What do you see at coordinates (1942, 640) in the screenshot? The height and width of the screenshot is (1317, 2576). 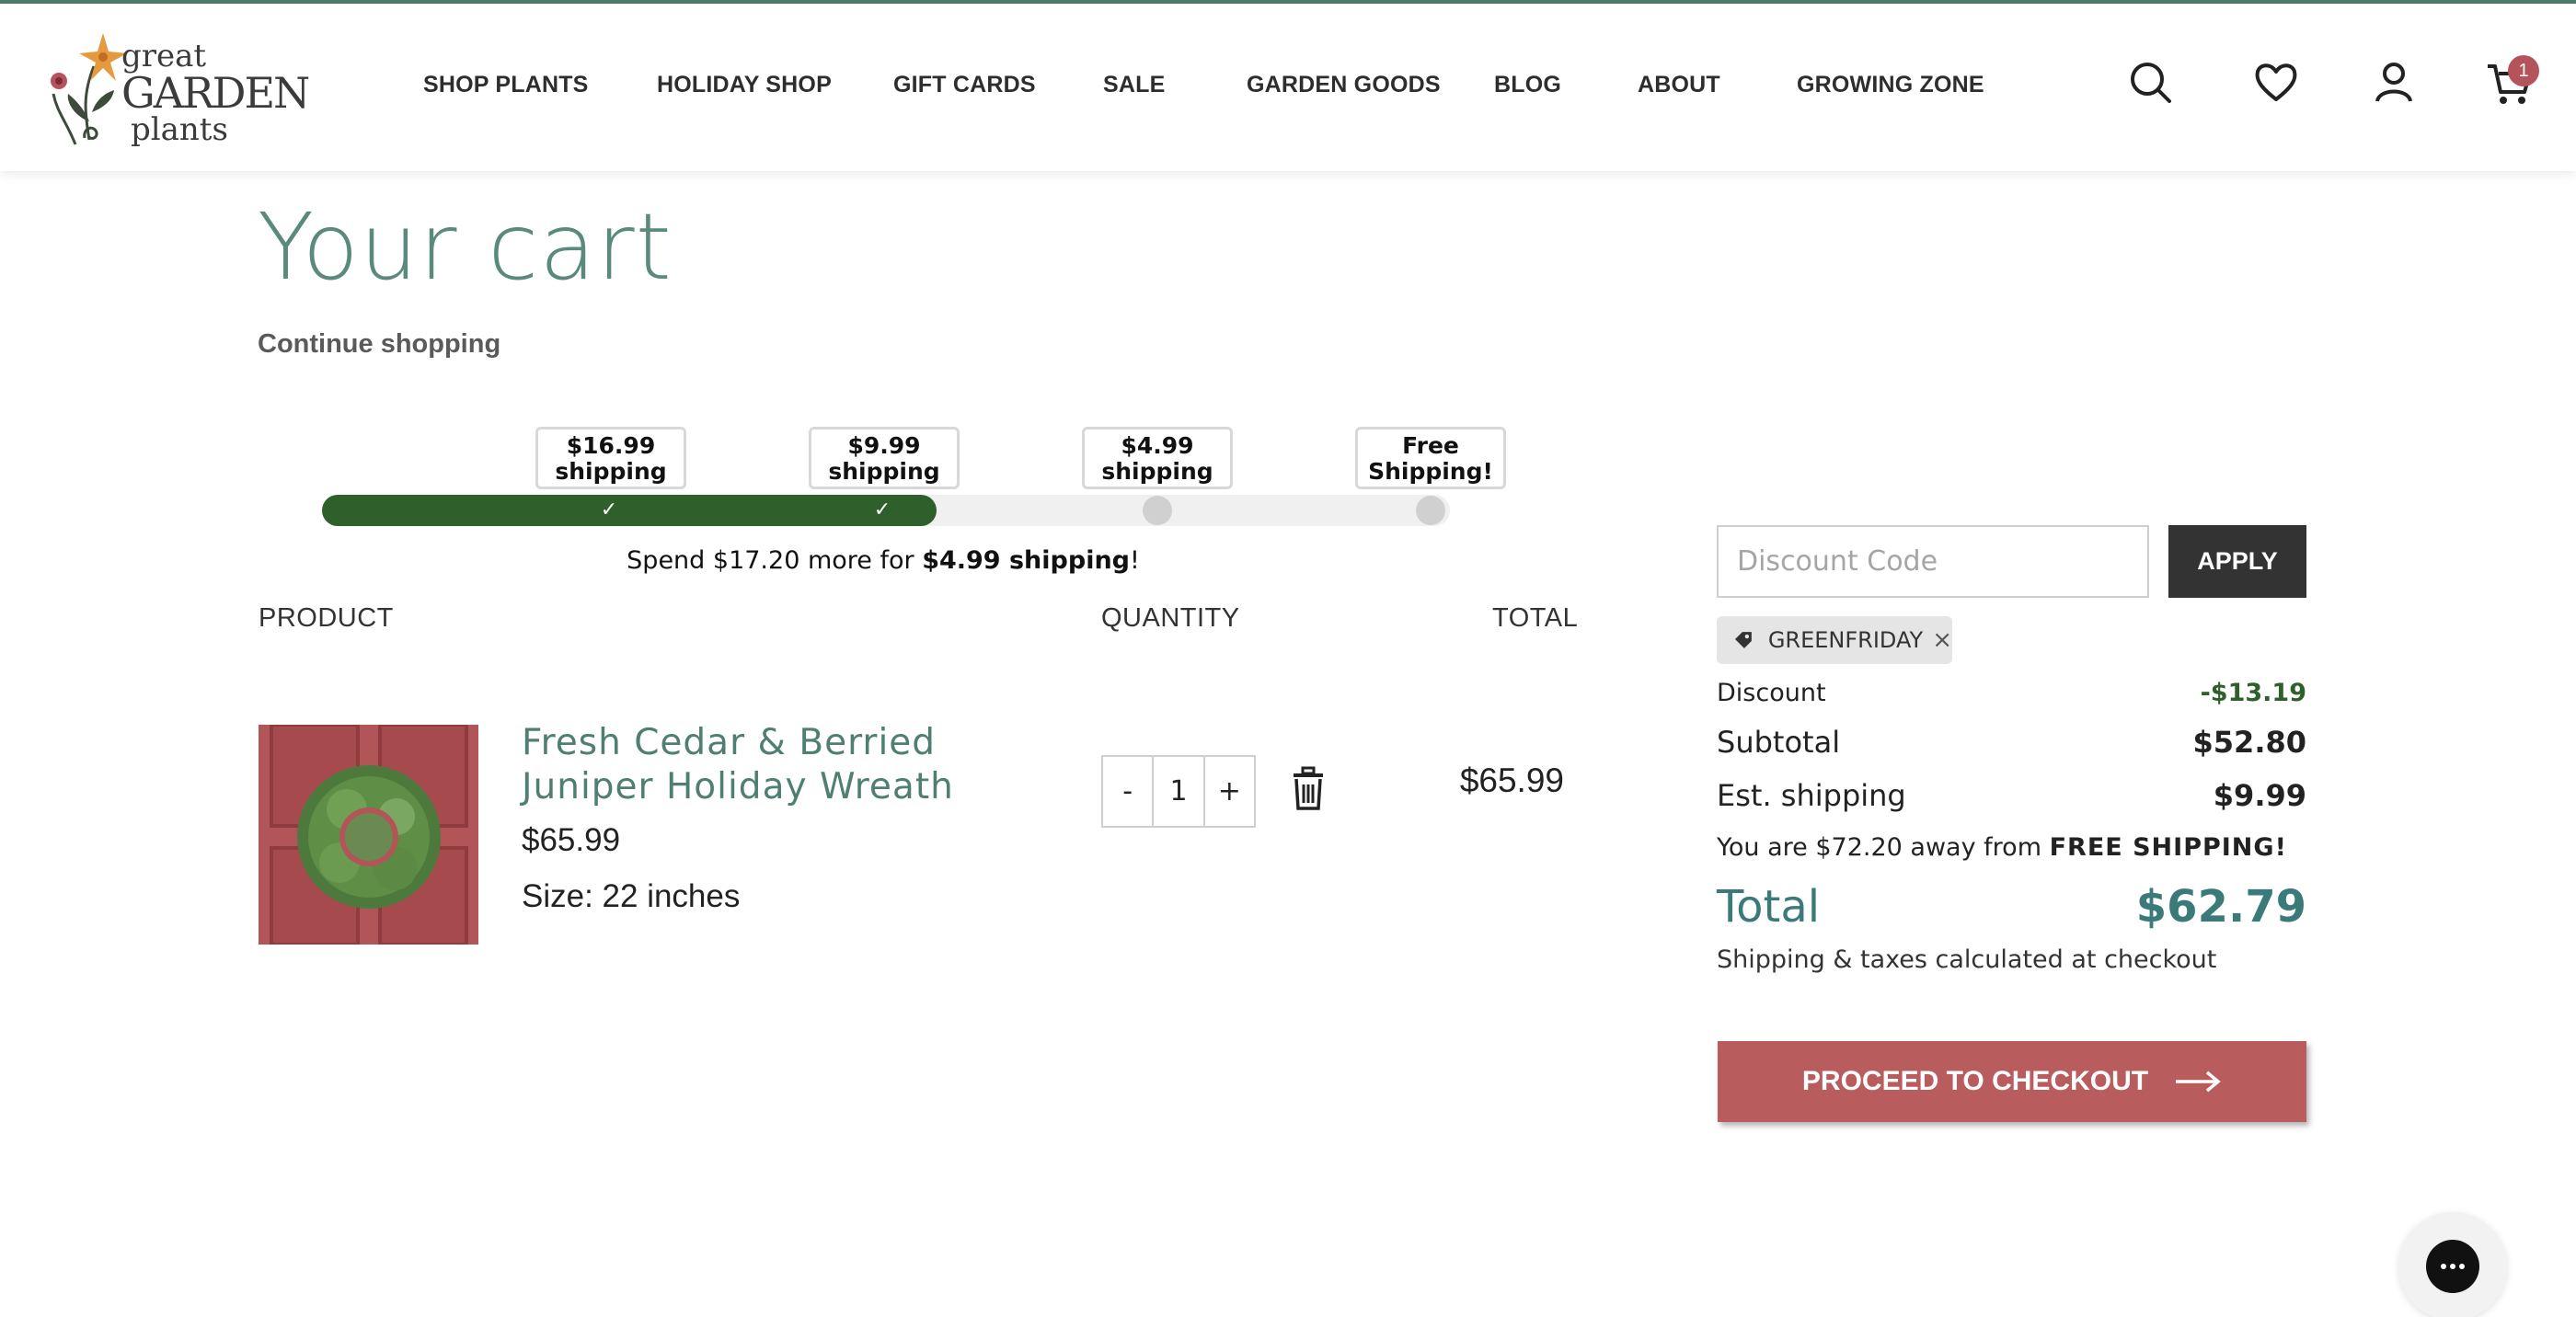 I see `remove-discount-icon: ×` at bounding box center [1942, 640].